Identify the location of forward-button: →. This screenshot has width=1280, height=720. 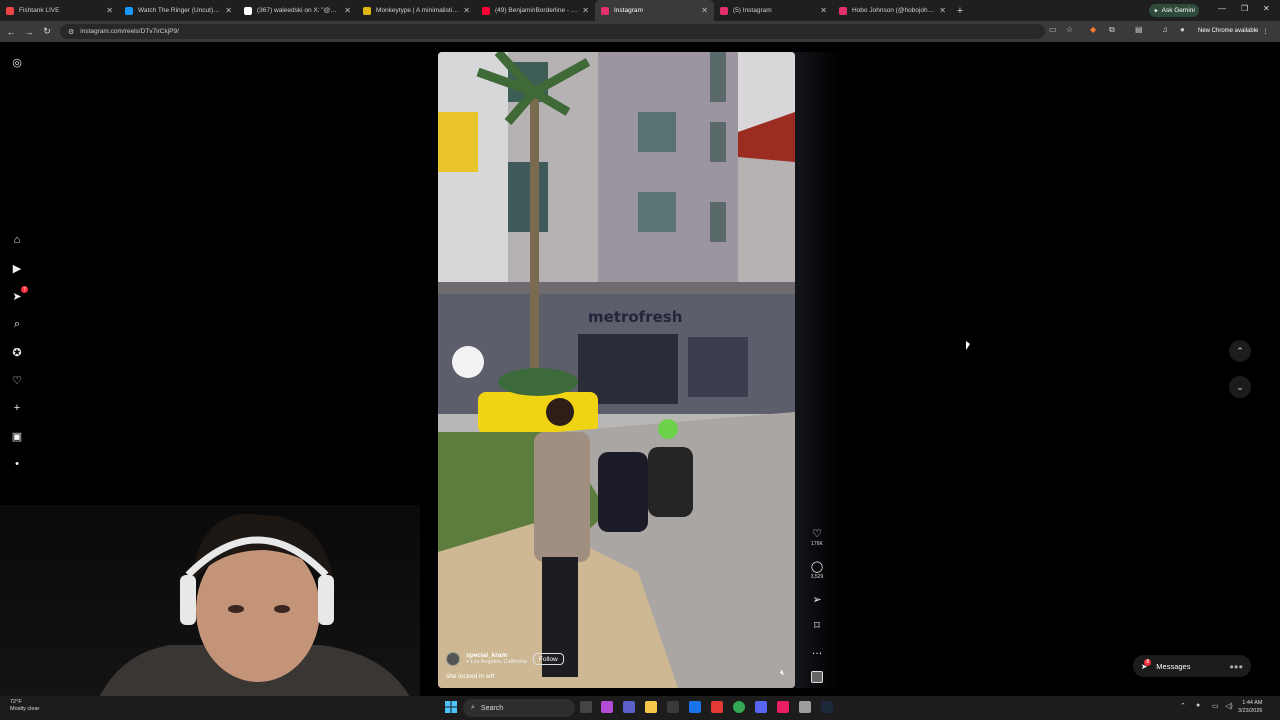
(29, 32).